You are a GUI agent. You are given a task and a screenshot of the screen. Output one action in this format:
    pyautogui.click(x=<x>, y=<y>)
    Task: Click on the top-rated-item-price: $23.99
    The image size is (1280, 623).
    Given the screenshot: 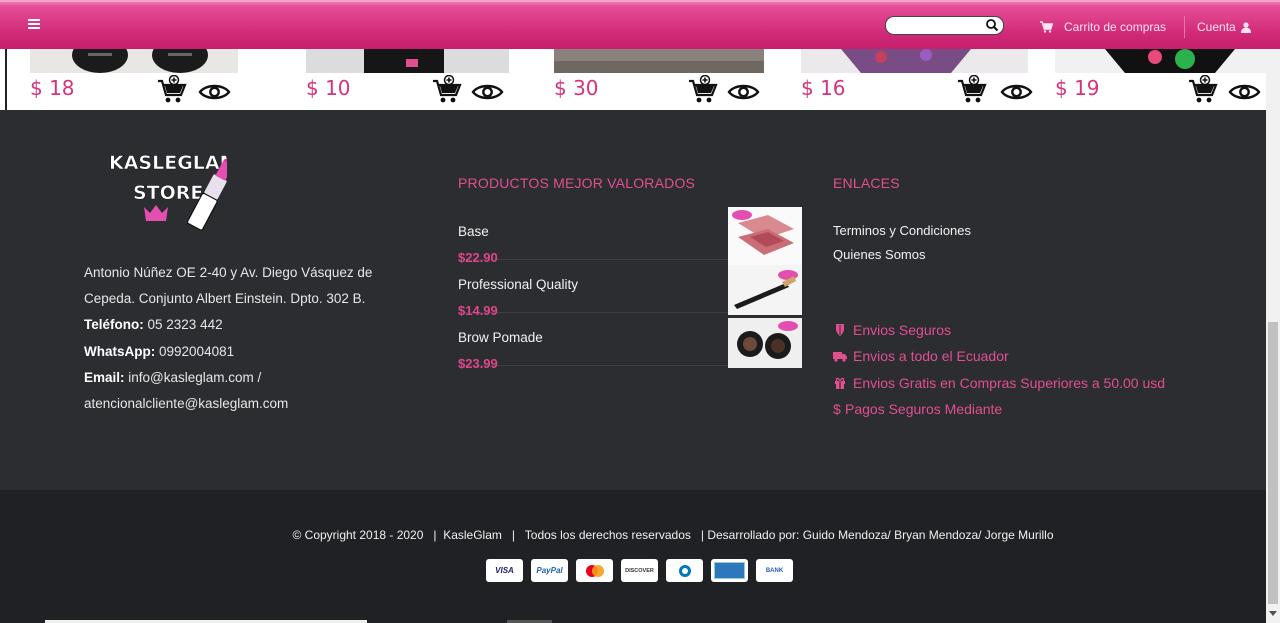 What is the action you would take?
    pyautogui.click(x=478, y=363)
    